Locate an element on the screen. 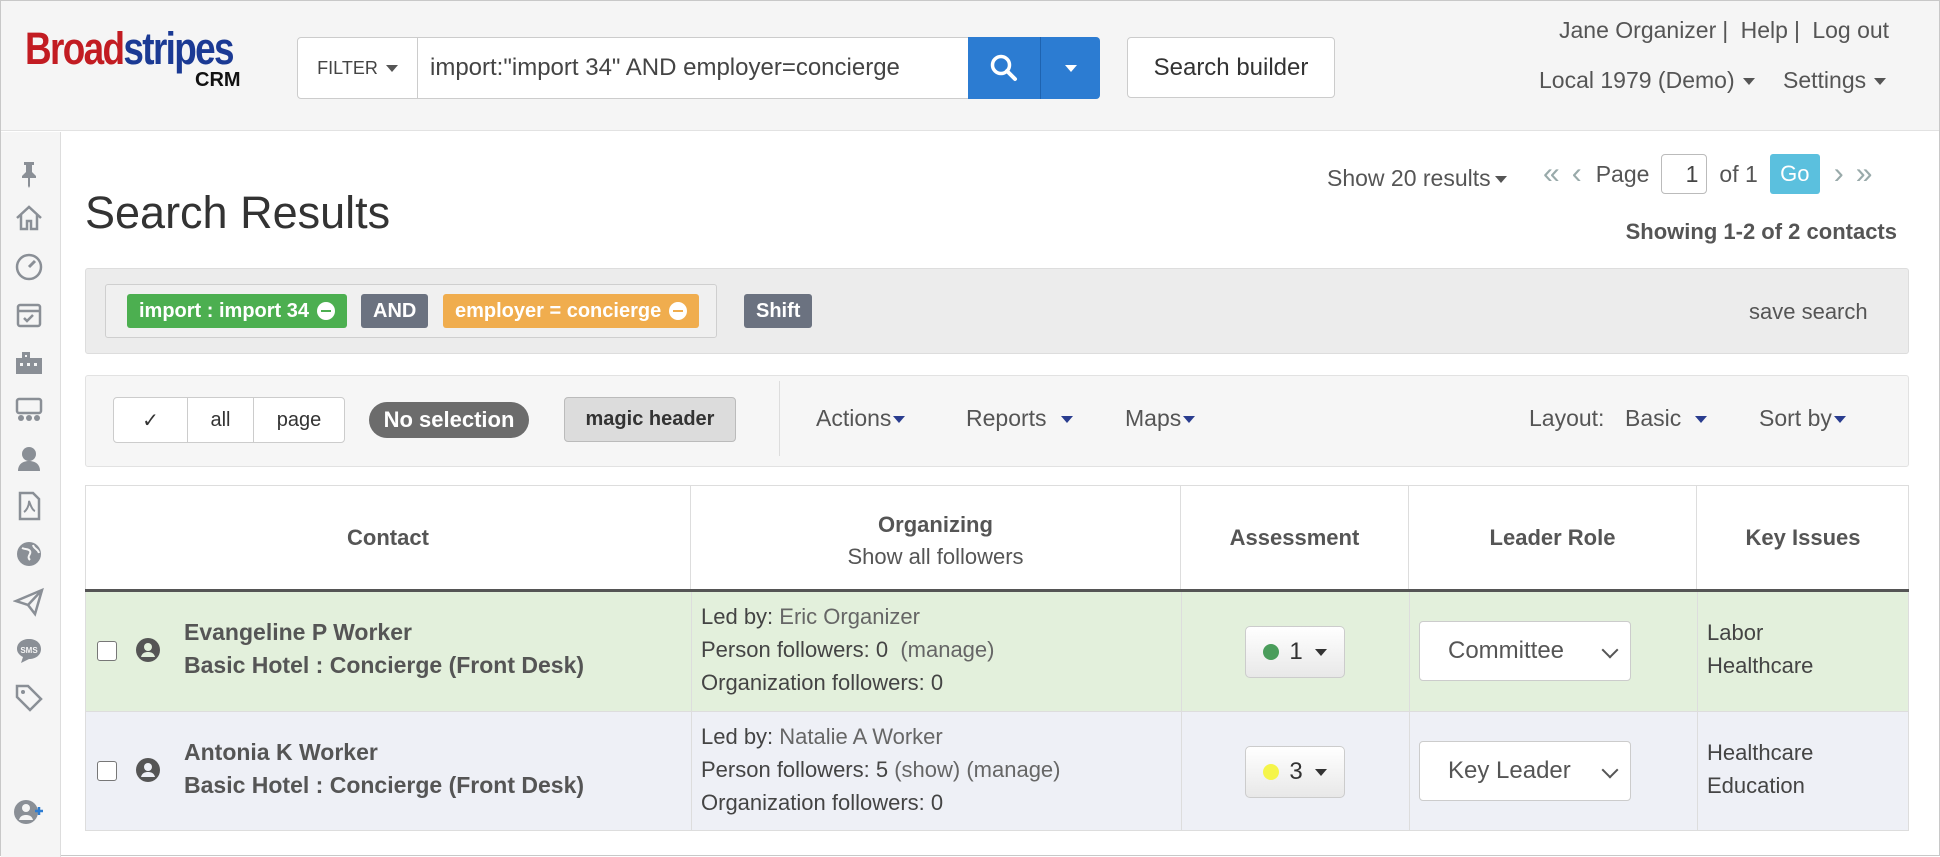 This screenshot has width=1940, height=857. save-search-link: save search is located at coordinates (1808, 312).